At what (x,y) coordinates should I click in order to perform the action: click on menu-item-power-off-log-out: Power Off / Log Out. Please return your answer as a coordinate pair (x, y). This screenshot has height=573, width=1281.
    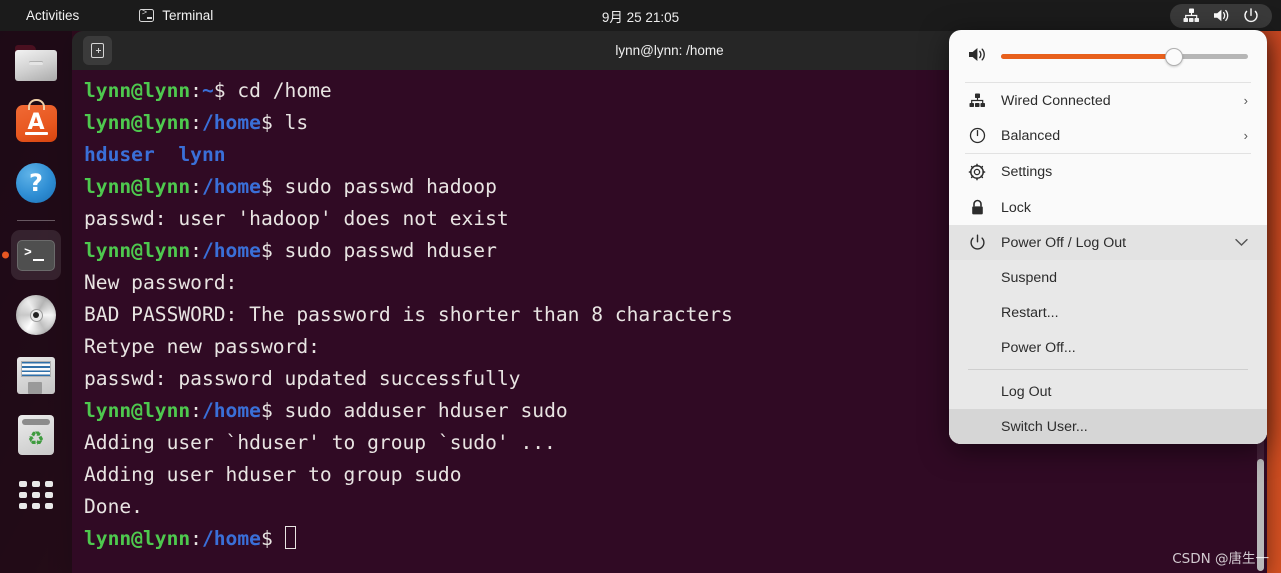
    Looking at the image, I should click on (1108, 242).